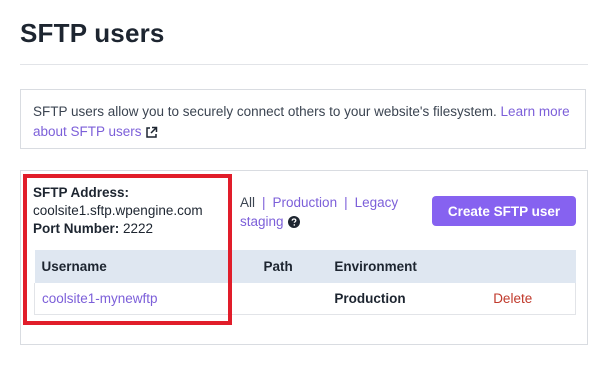 This screenshot has width=610, height=365. What do you see at coordinates (332, 213) in the screenshot?
I see `environment-filters: All | Production | Legacy staging` at bounding box center [332, 213].